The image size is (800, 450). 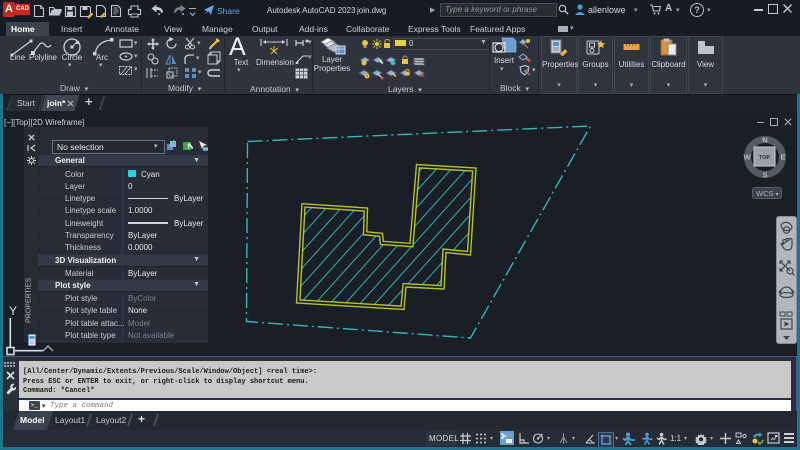 I want to click on svg-text: S, so click(x=764, y=175).